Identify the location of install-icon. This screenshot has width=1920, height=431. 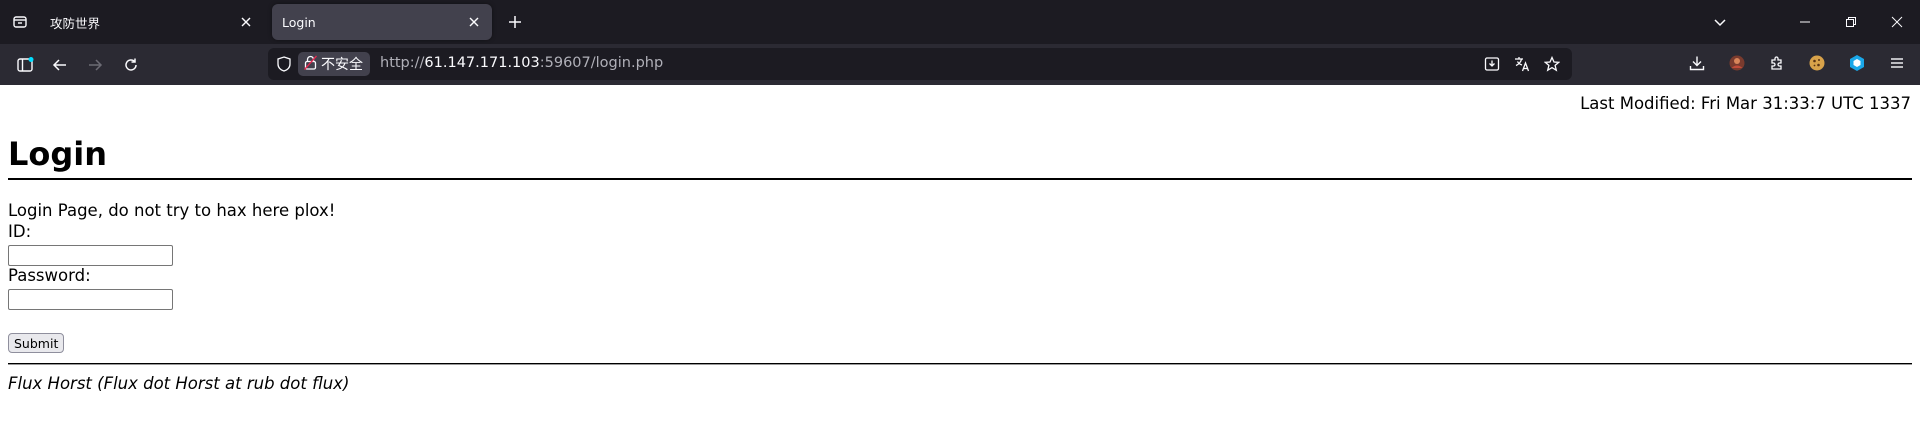
(1492, 64).